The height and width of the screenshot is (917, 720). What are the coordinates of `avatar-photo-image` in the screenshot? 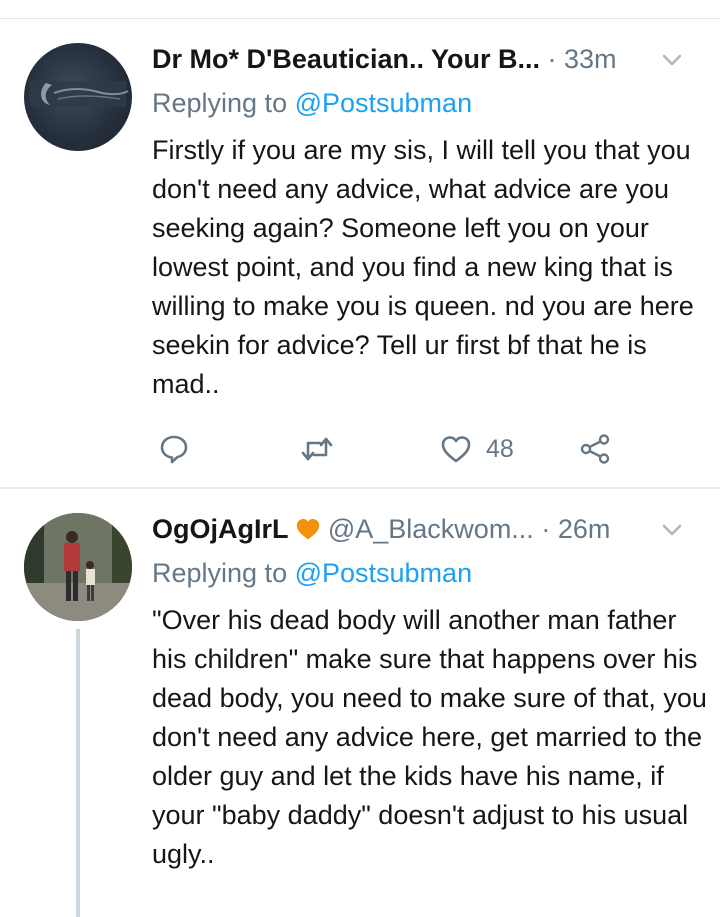 It's located at (78, 567).